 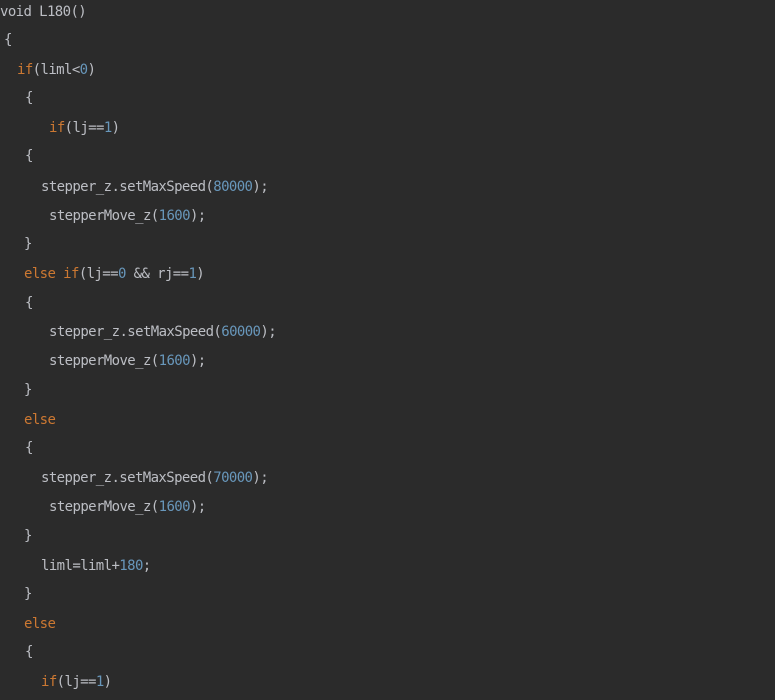 I want to click on code-line: stepper_z.setMaxSpeed(60000);, so click(x=163, y=332).